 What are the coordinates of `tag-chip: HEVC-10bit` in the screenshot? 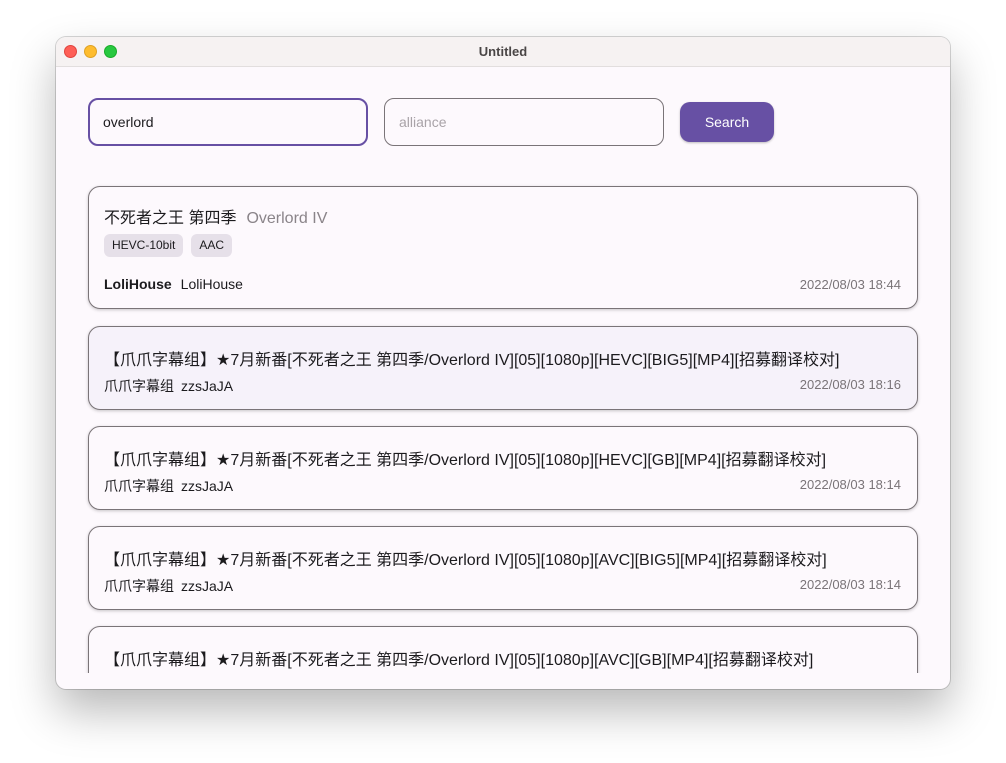 It's located at (144, 245).